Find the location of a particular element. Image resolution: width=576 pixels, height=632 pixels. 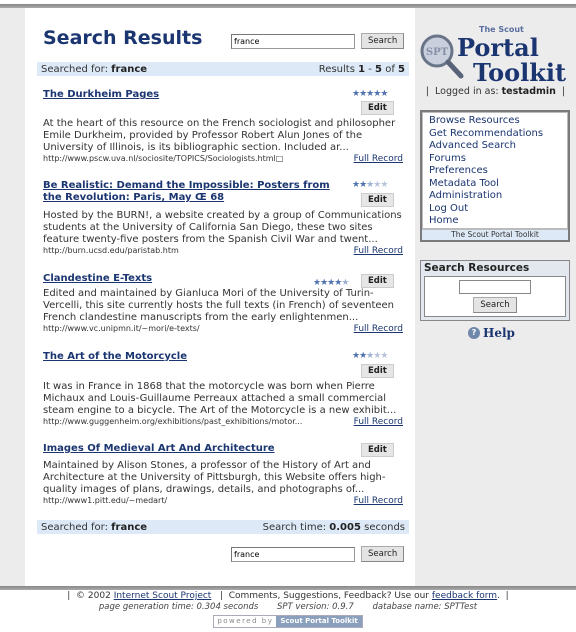

nav-forums: Forums is located at coordinates (495, 159).